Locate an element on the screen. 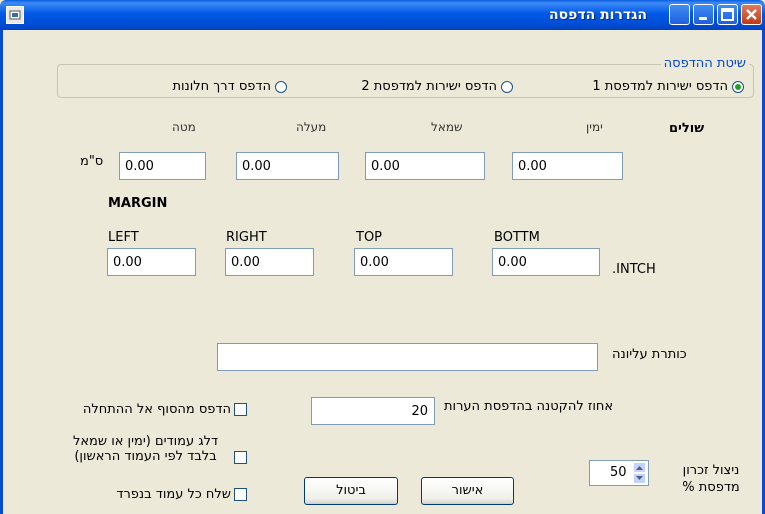  minimize-icon is located at coordinates (703, 14).